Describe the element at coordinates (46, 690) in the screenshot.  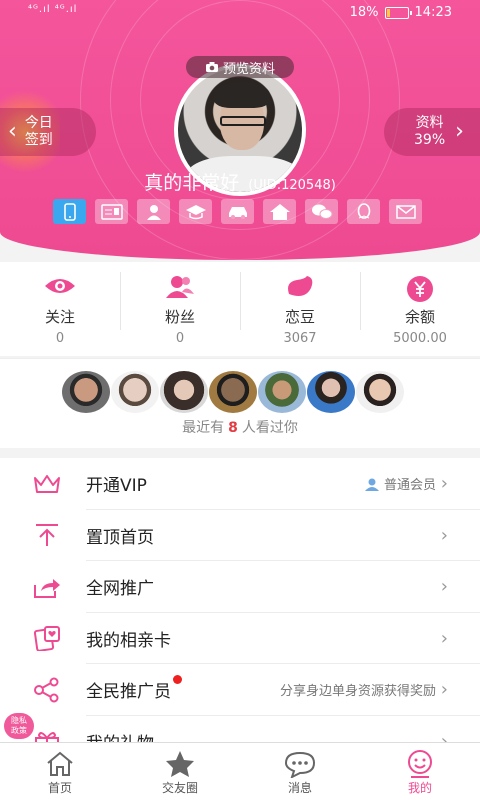
I see `network-icon` at that location.